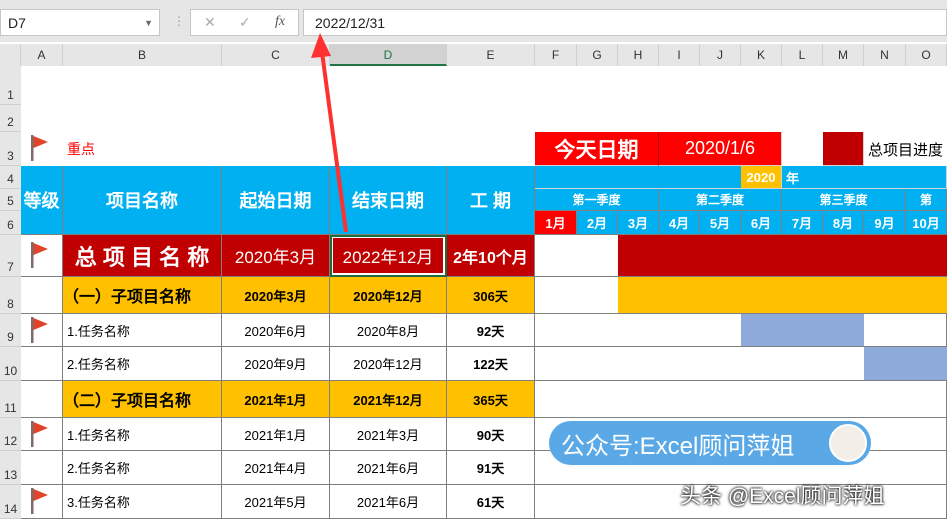  I want to click on arrow-shaft, so click(334, 142).